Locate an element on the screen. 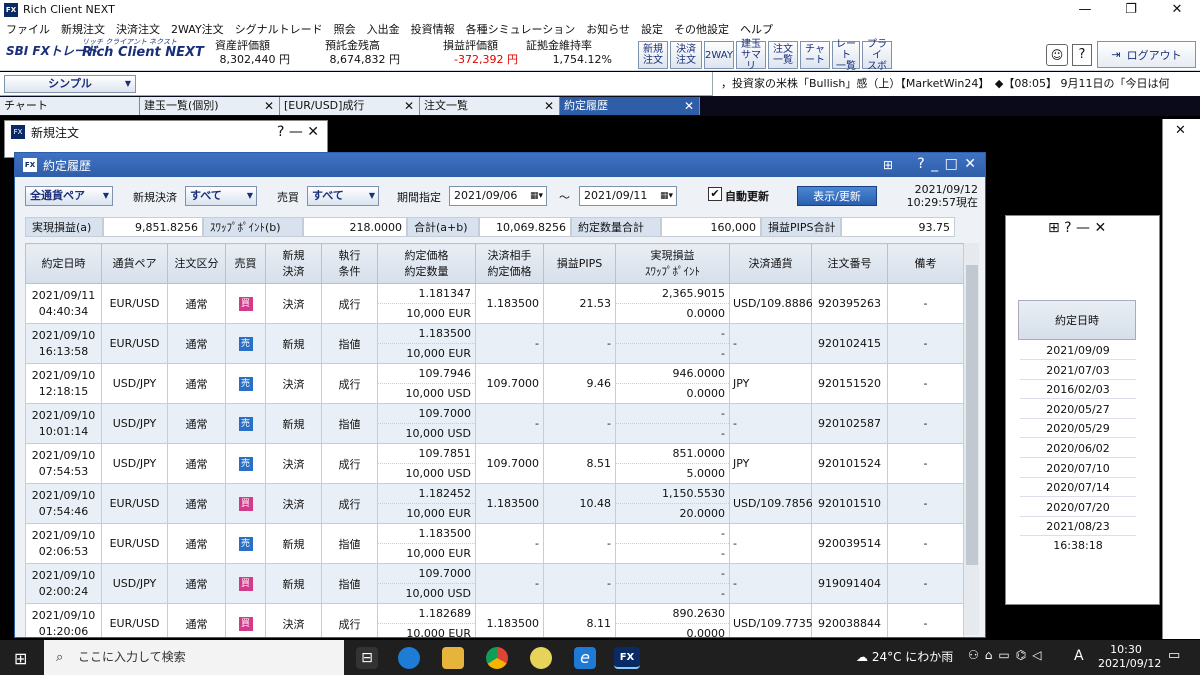  tab: [EUR/USD]成行 ✕ is located at coordinates (350, 106).